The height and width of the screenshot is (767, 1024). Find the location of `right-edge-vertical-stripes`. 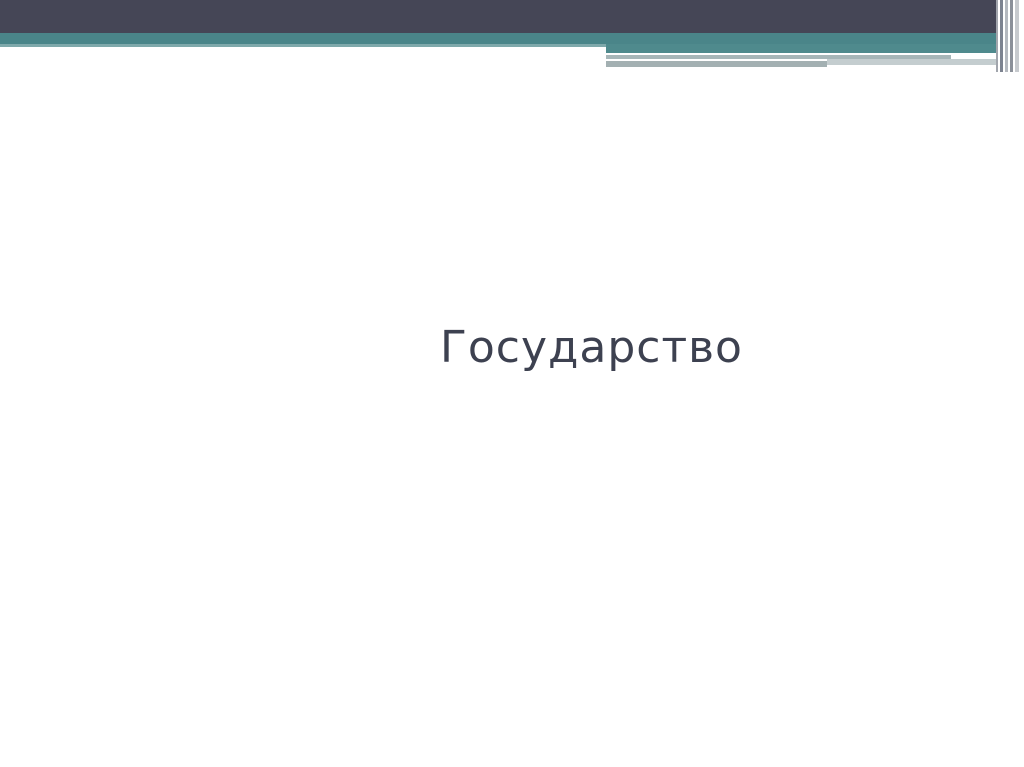

right-edge-vertical-stripes is located at coordinates (1010, 36).